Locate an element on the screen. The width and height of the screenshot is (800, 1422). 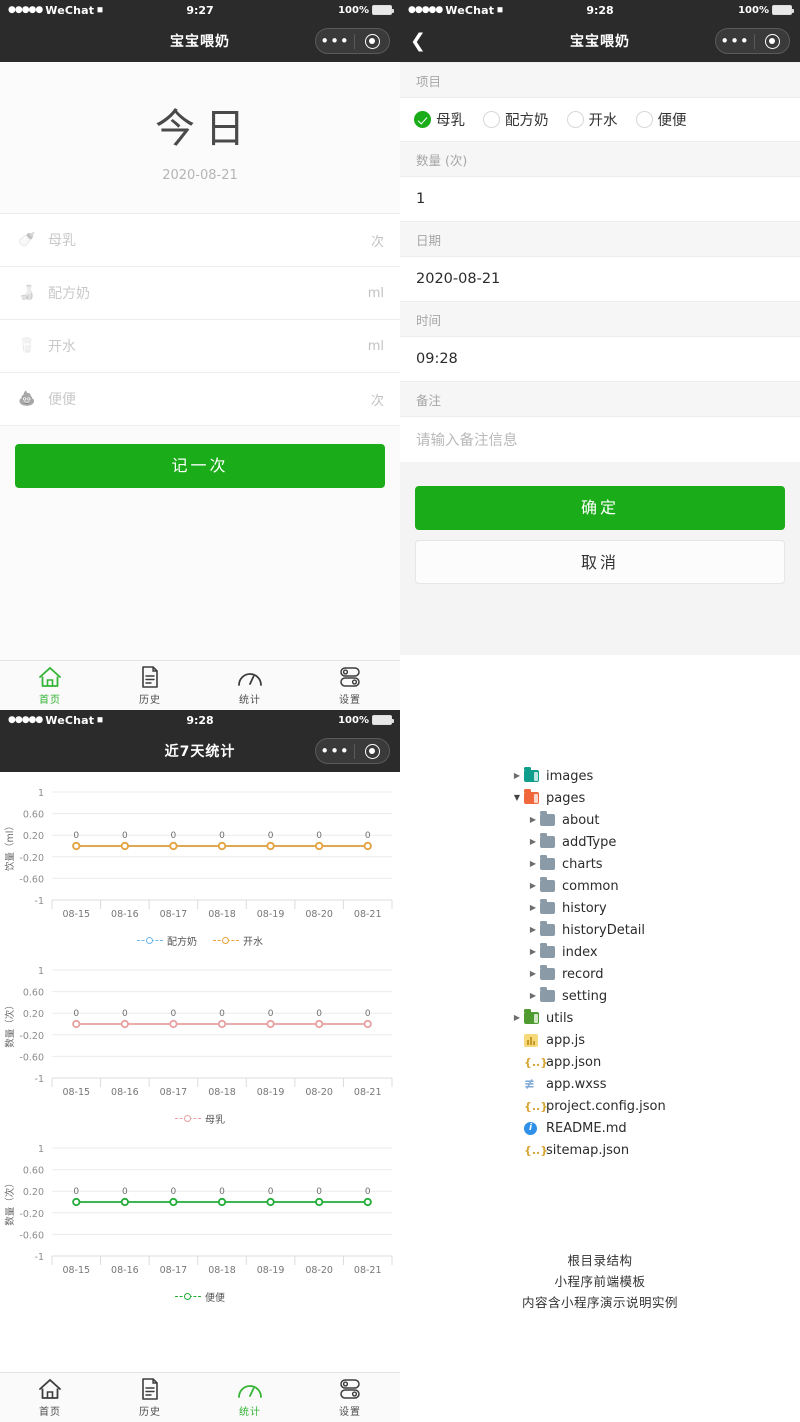
legend-item: 开水 is located at coordinates (238, 940).